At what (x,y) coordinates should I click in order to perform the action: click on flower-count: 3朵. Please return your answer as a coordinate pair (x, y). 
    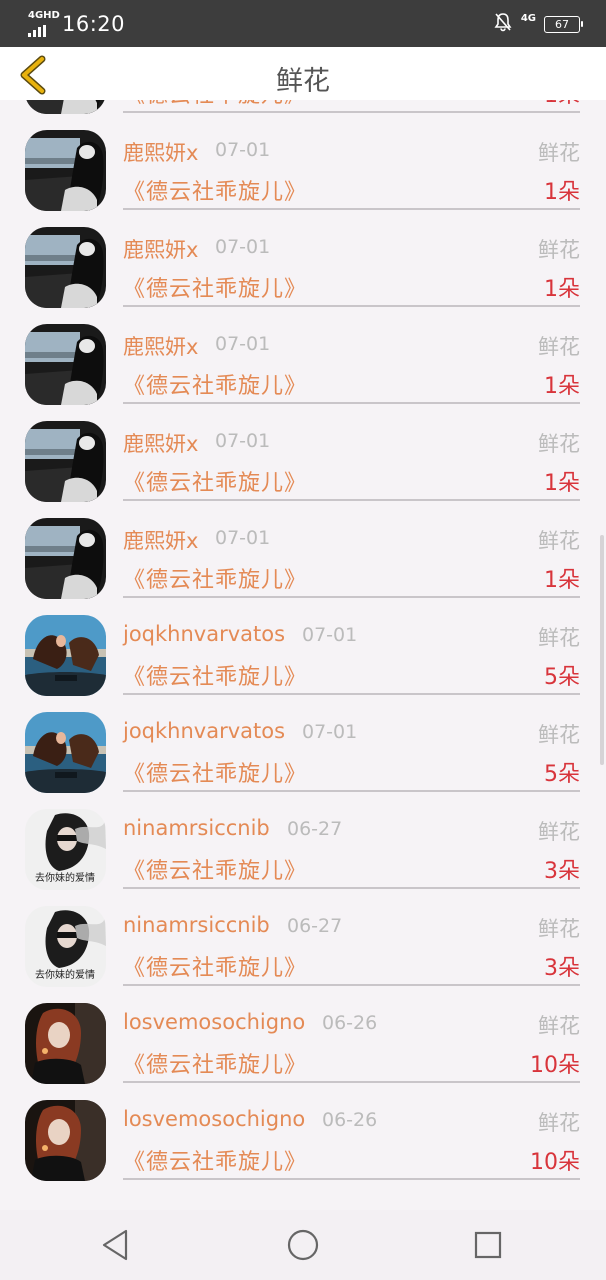
    Looking at the image, I should click on (562, 871).